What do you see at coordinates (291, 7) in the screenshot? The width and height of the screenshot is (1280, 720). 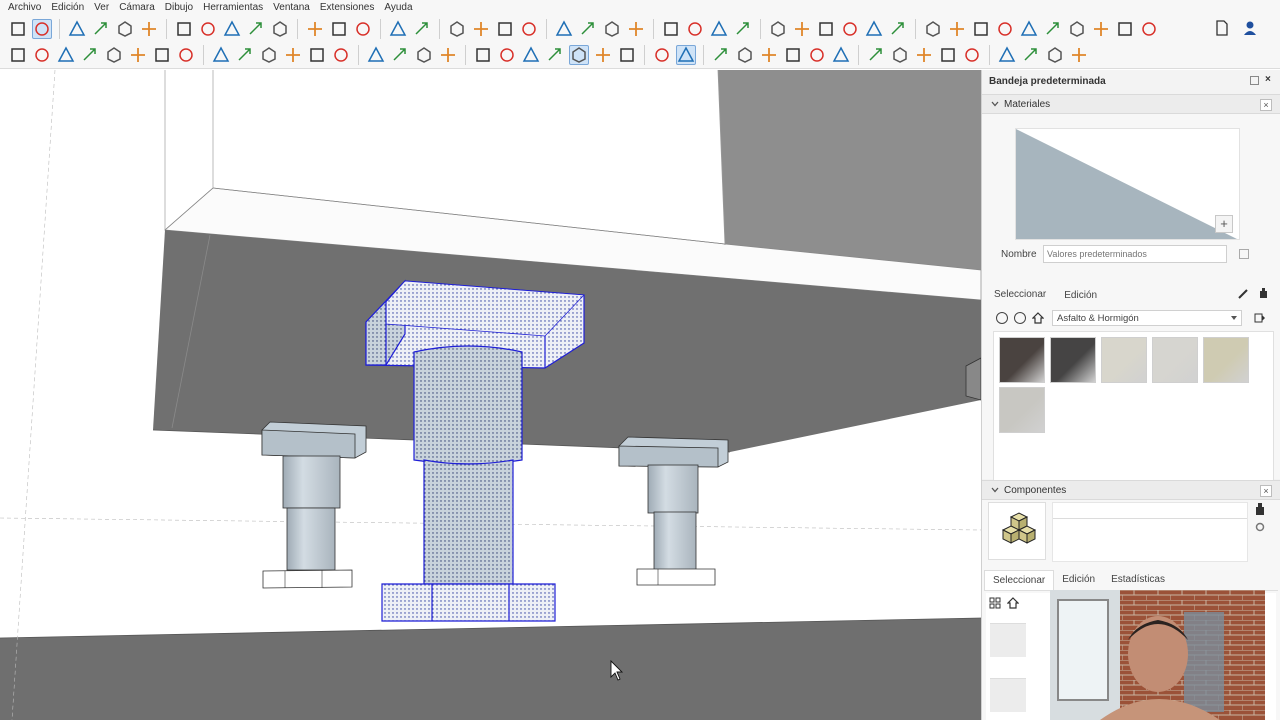 I see `menu-ventana: Ventana` at bounding box center [291, 7].